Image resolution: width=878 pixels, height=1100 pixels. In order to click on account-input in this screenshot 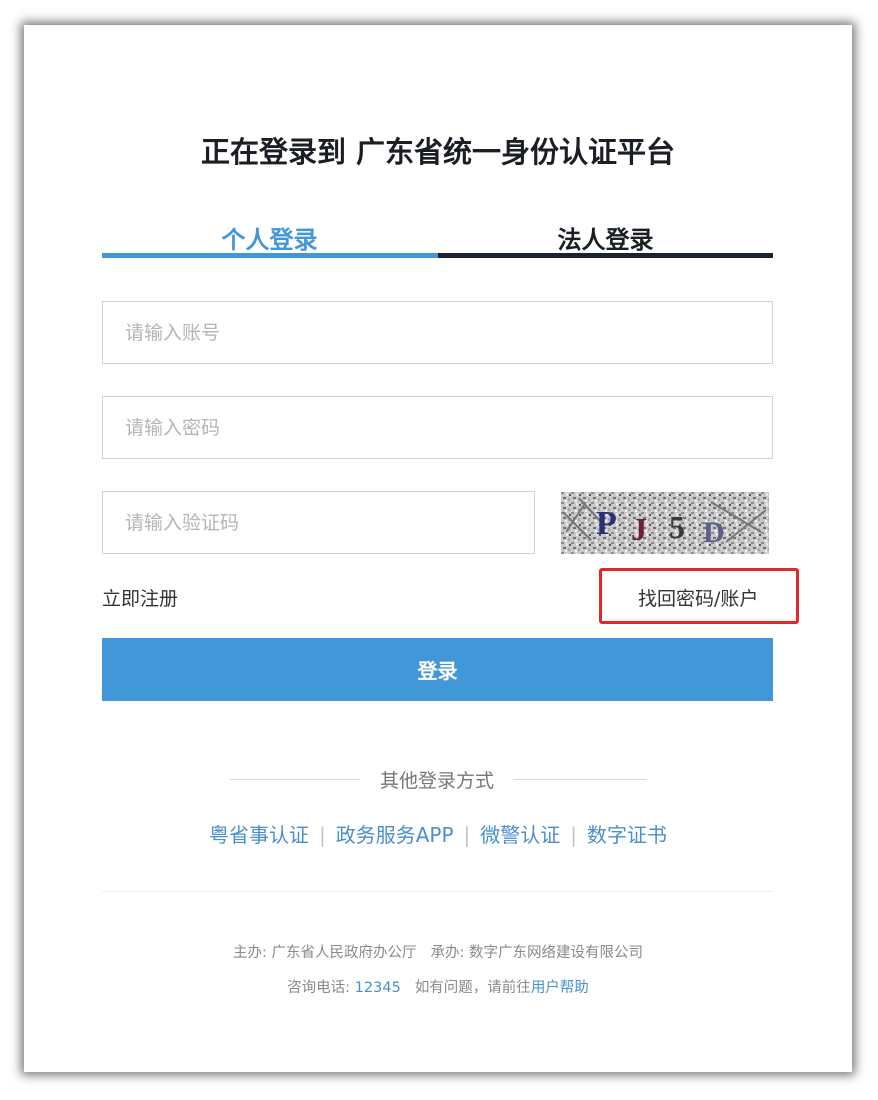, I will do `click(437, 332)`.